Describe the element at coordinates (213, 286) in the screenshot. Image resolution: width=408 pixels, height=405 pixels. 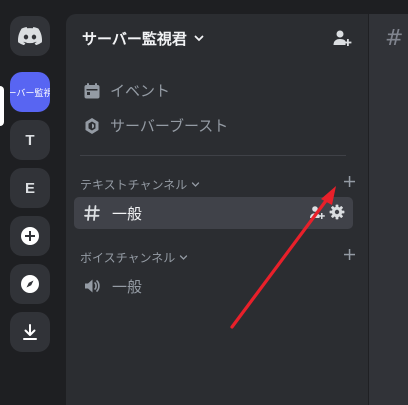
I see `channel-item-general-voice: 一般` at that location.